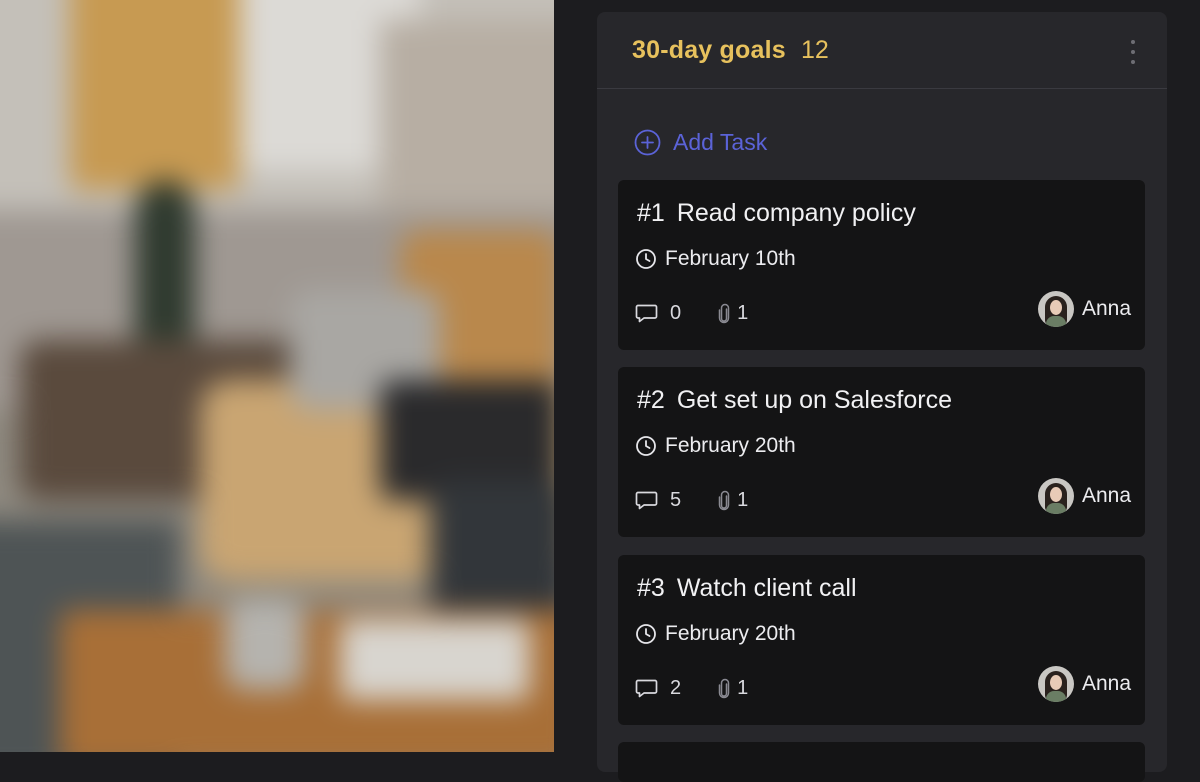 The width and height of the screenshot is (1200, 782). I want to click on add-task-label: Add Task, so click(720, 142).